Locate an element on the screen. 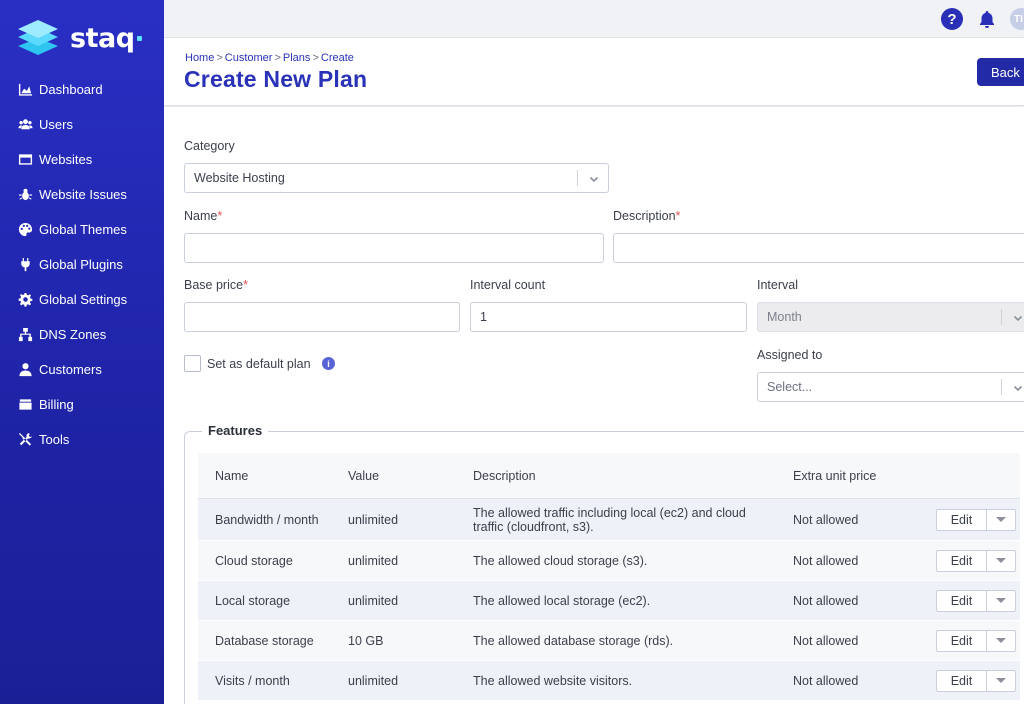  base-price-input is located at coordinates (322, 317).